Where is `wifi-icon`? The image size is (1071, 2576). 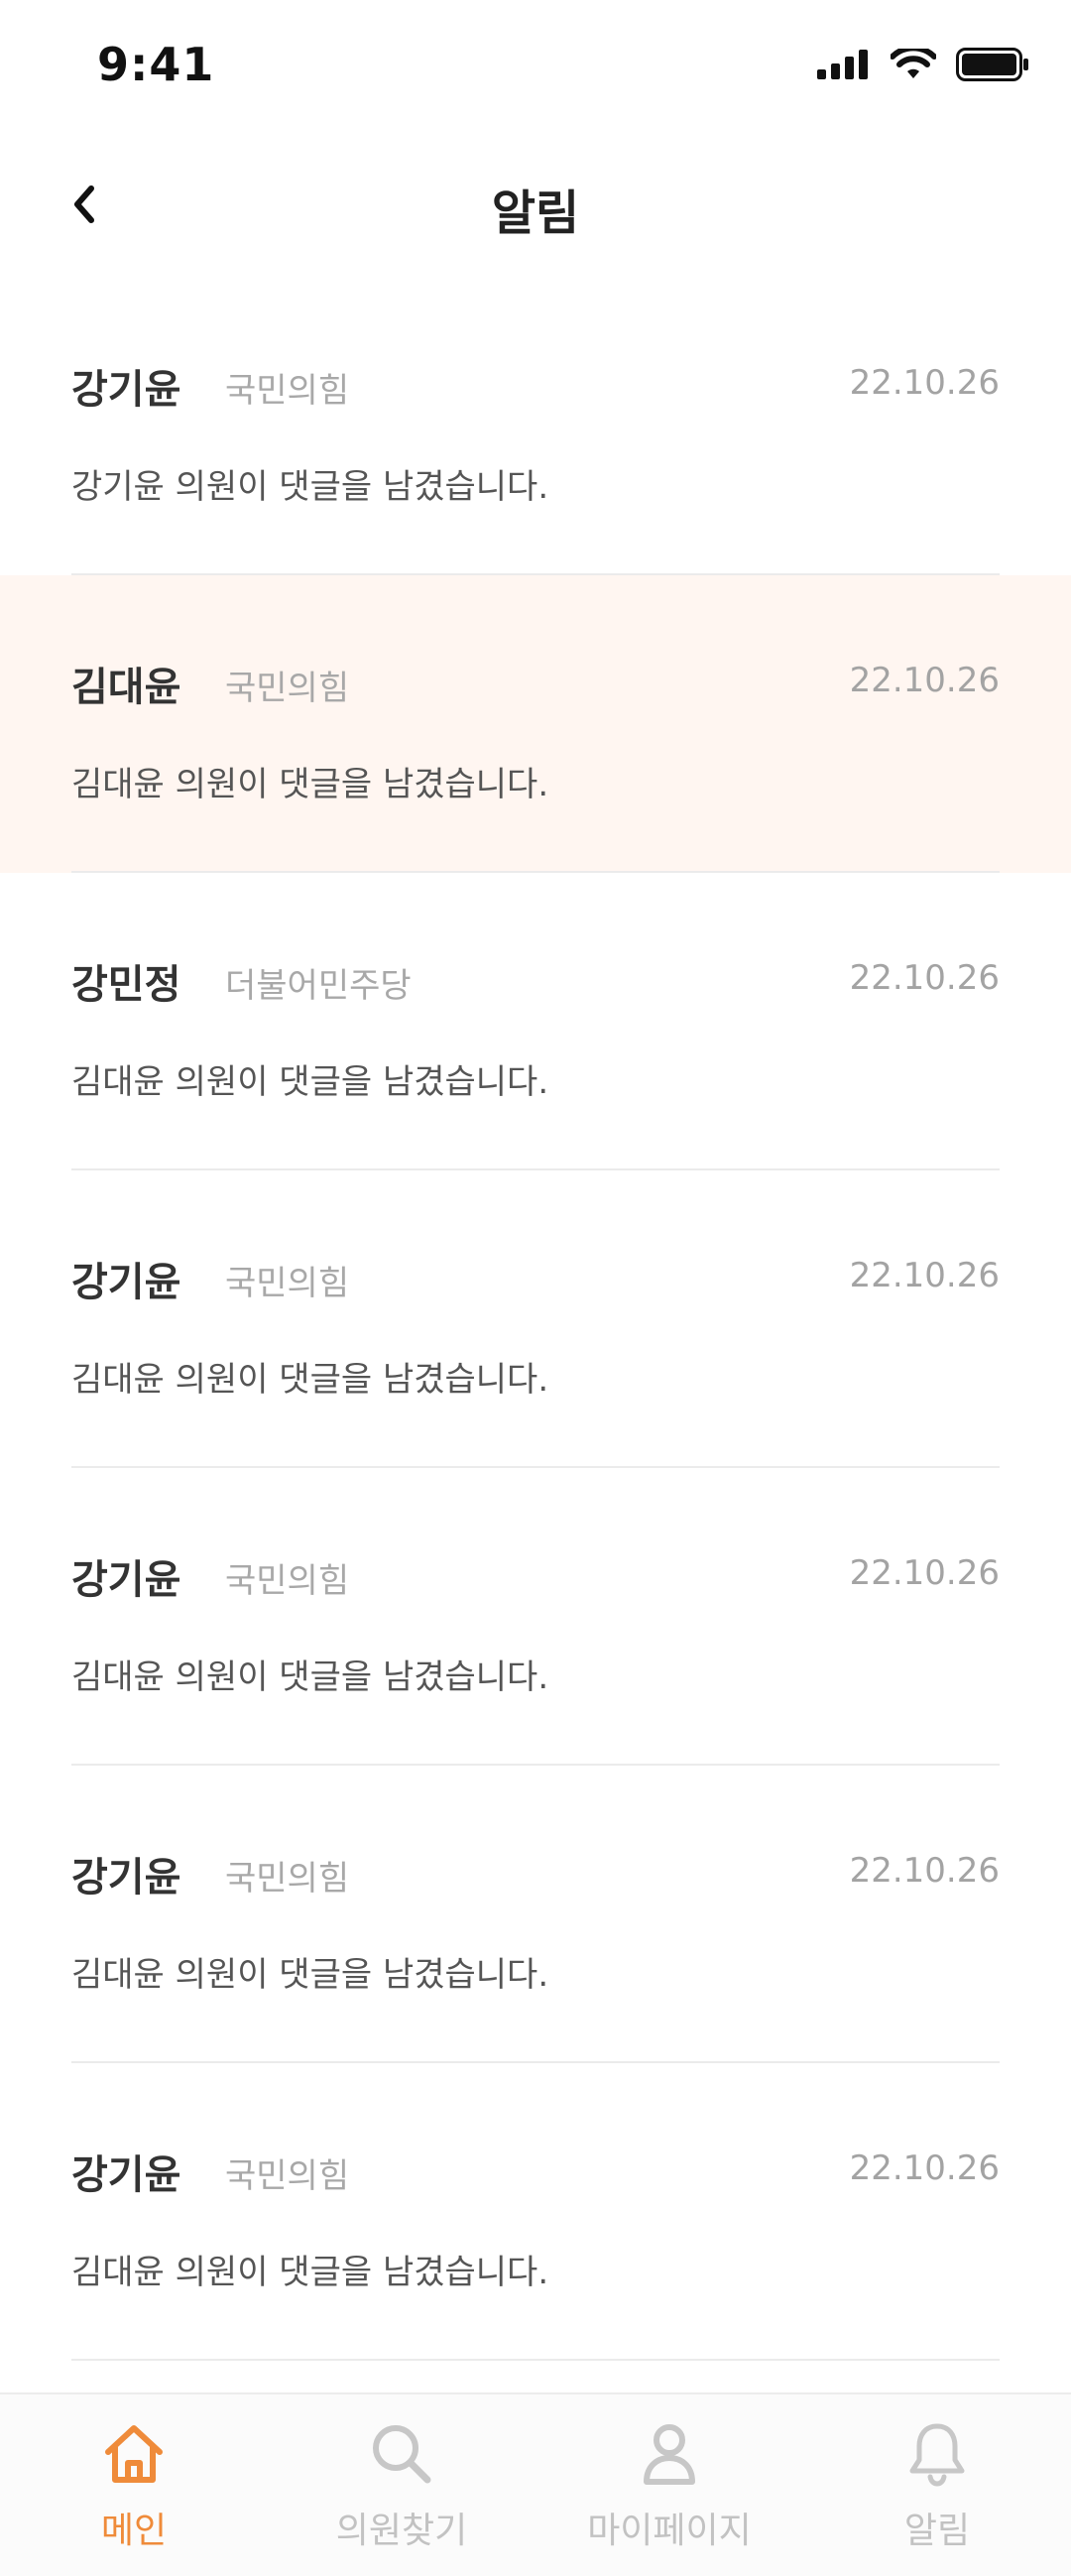 wifi-icon is located at coordinates (913, 63).